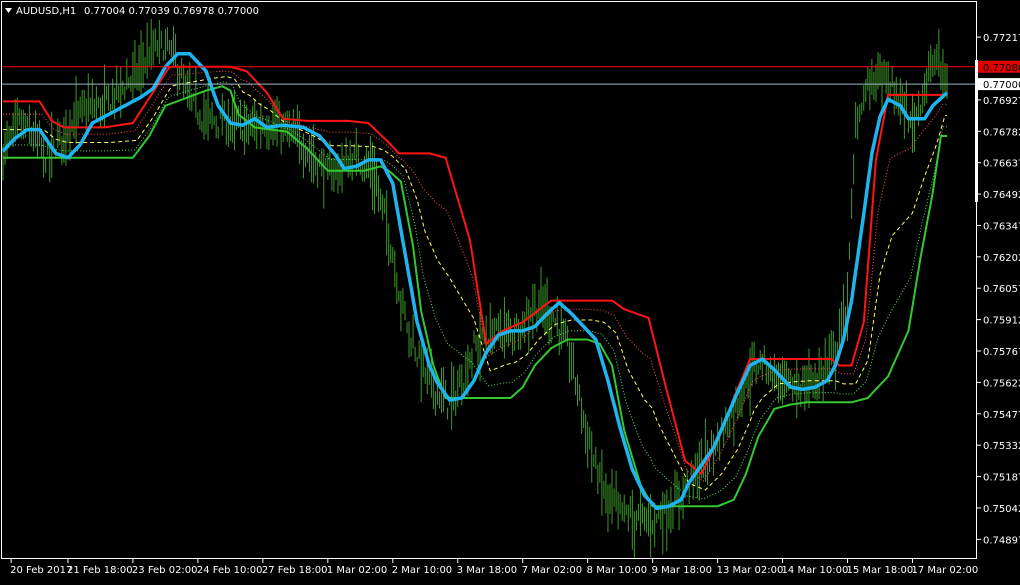 The image size is (1020, 585). Describe the element at coordinates (1001, 68) in the screenshot. I see `hline-label: 0.77080` at that location.